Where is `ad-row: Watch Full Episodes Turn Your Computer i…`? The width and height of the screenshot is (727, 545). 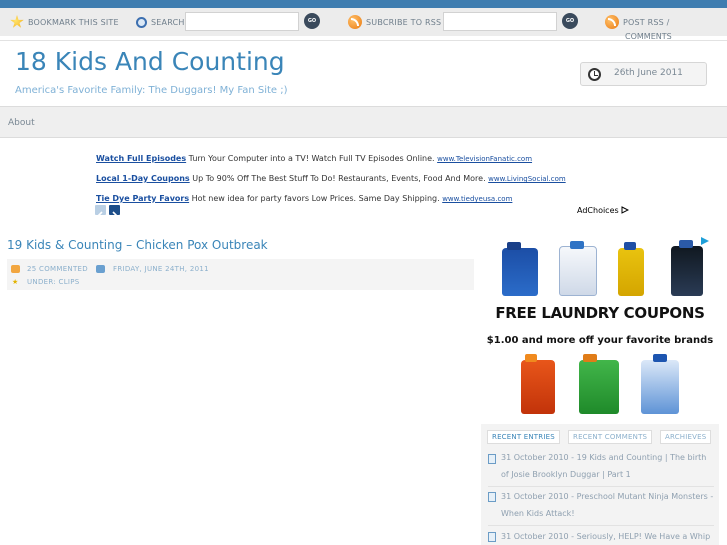 ad-row: Watch Full Episodes Turn Your Computer i… is located at coordinates (331, 163).